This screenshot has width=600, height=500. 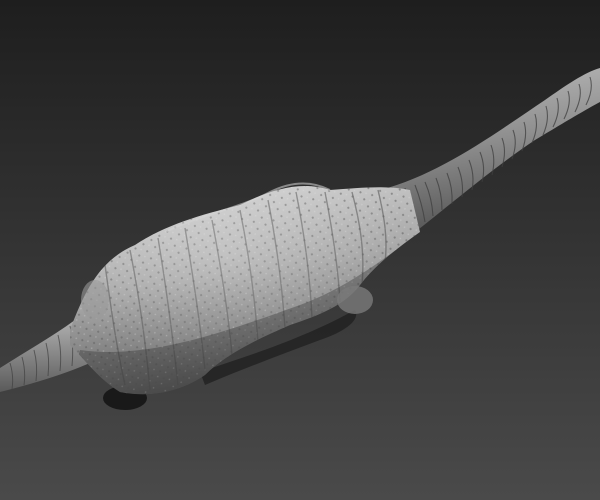 What do you see at coordinates (355, 300) in the screenshot?
I see `rear-bulge` at bounding box center [355, 300].